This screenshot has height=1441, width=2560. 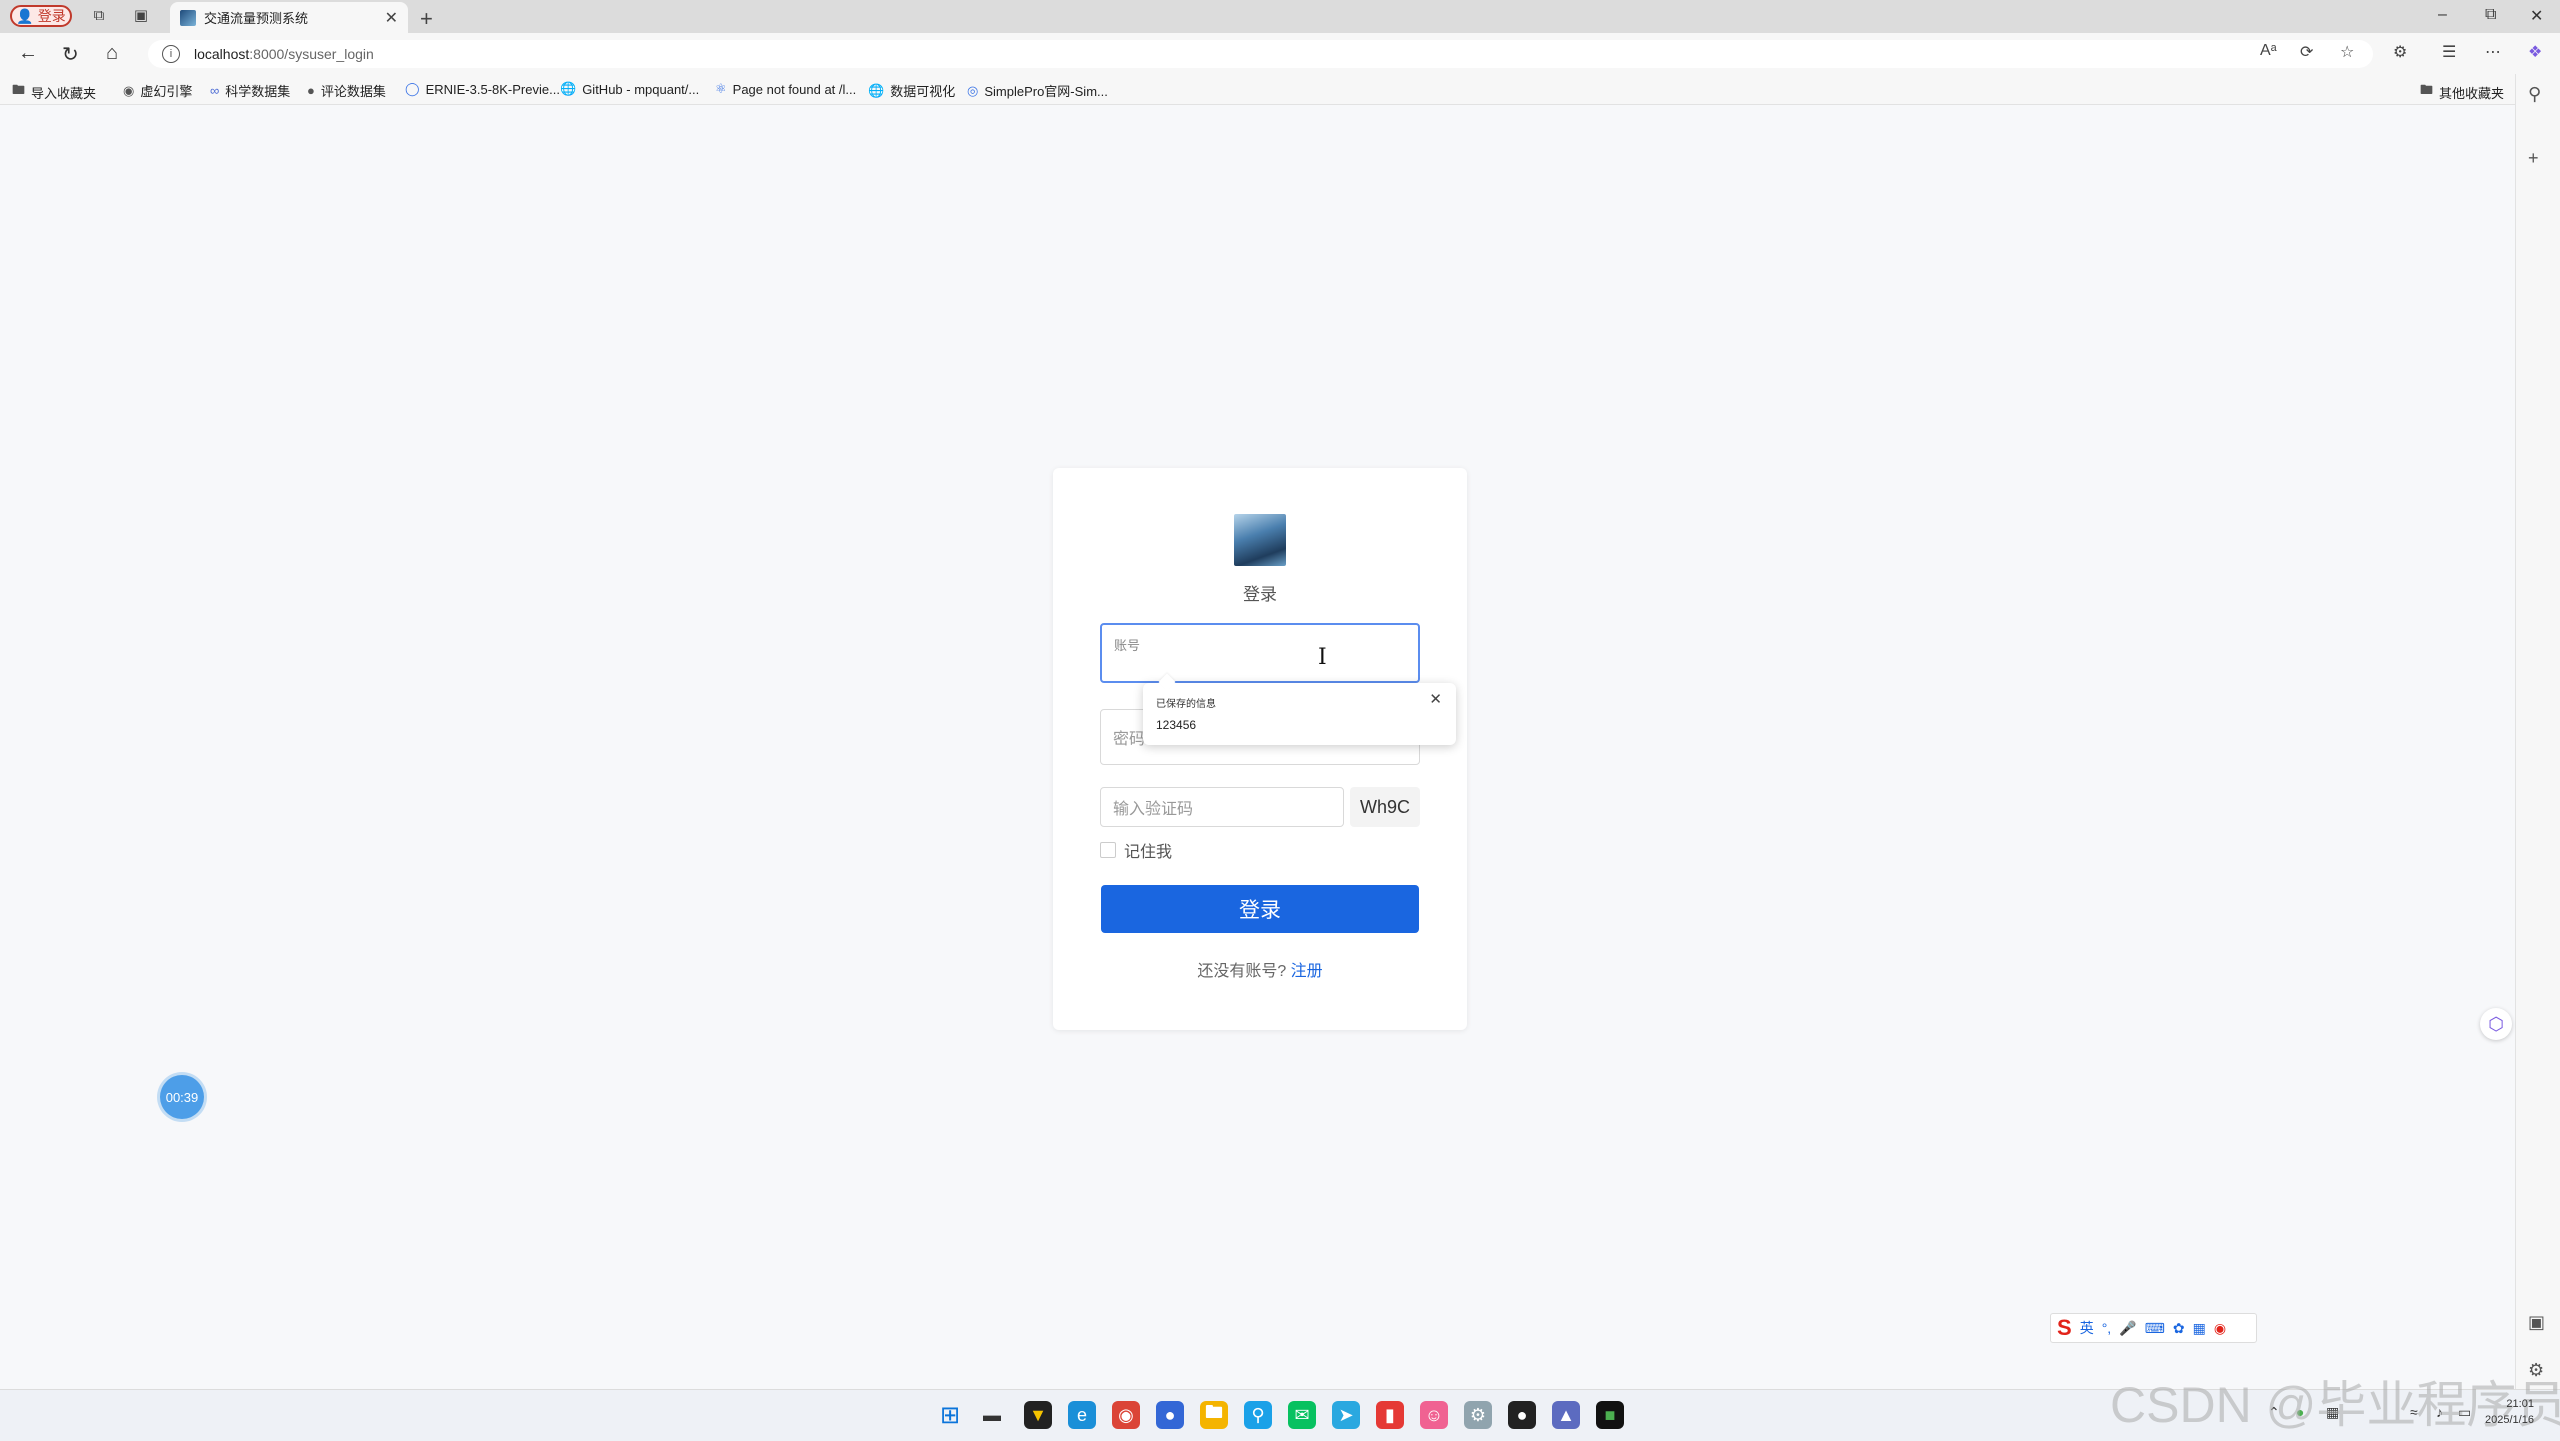 I want to click on keyboard-icon: ⌨, so click(x=2155, y=1328).